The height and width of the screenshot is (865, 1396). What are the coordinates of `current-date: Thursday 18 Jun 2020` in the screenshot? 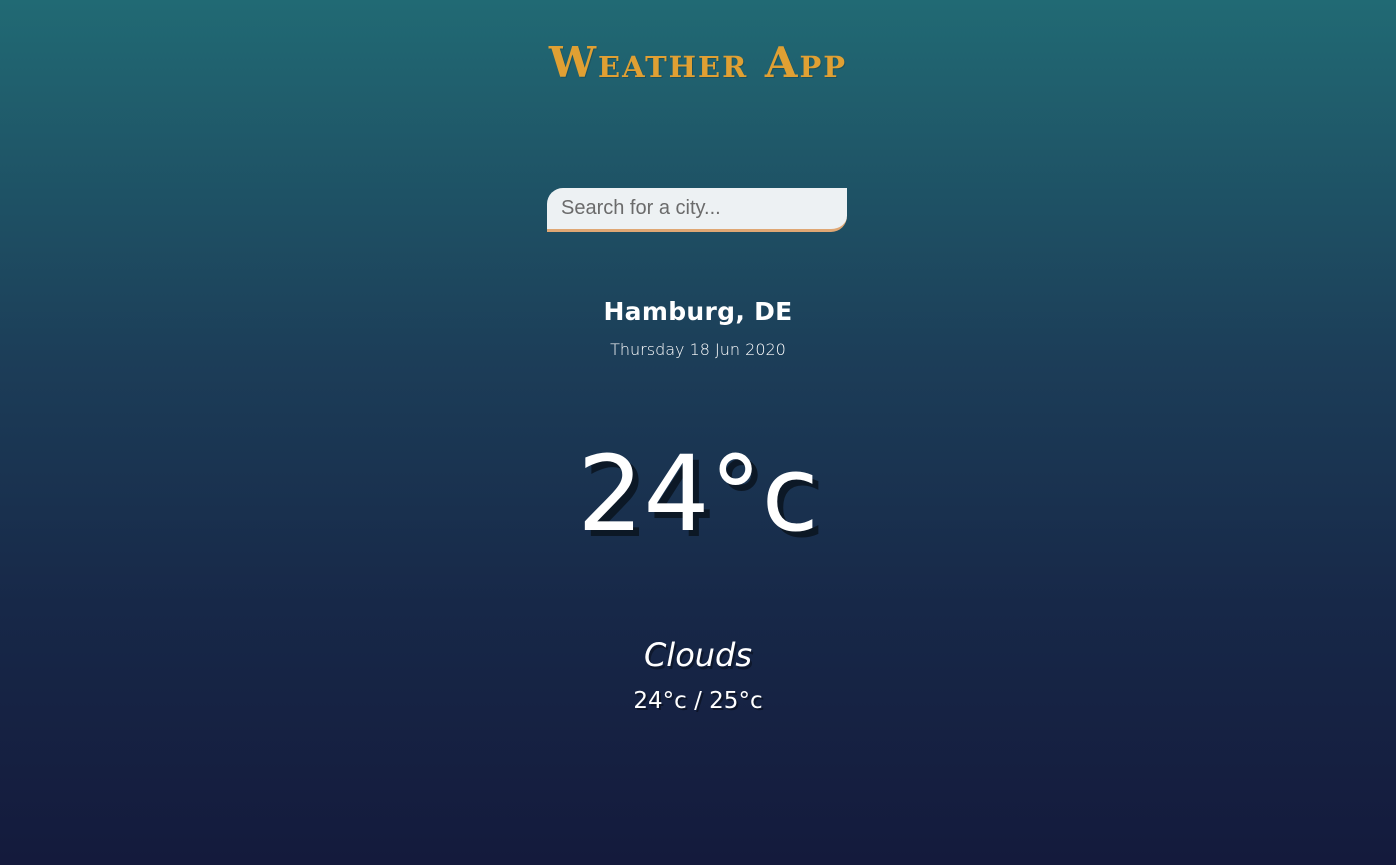 It's located at (698, 349).